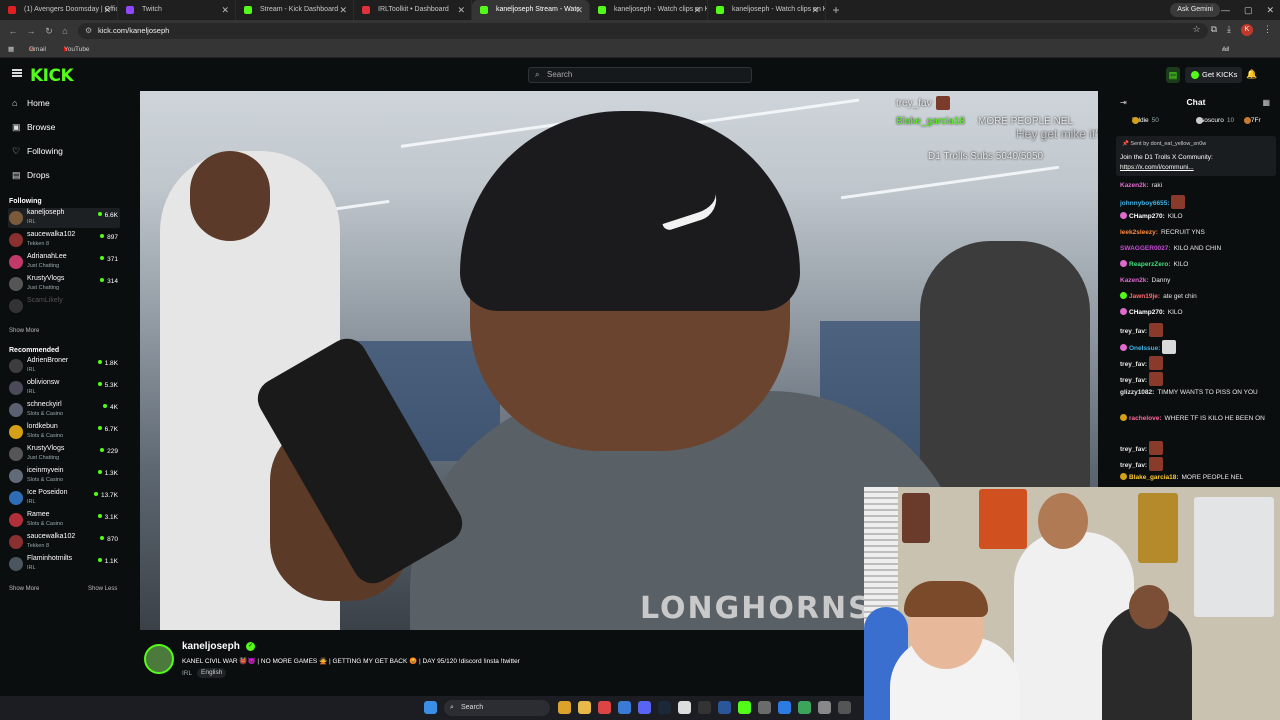  What do you see at coordinates (64, 542) in the screenshot?
I see `recommended-channel-item: saucewalka102 Tekken 8 870` at bounding box center [64, 542].